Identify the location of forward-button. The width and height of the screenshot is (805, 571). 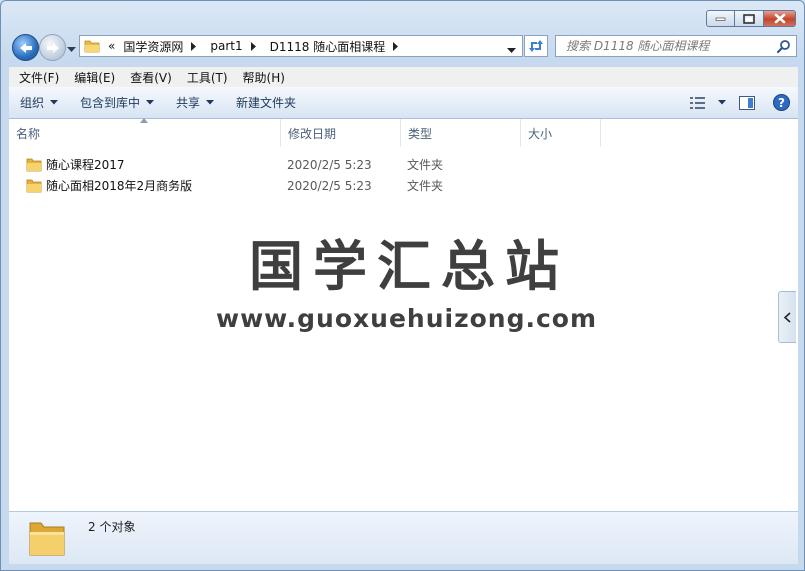
(52, 47).